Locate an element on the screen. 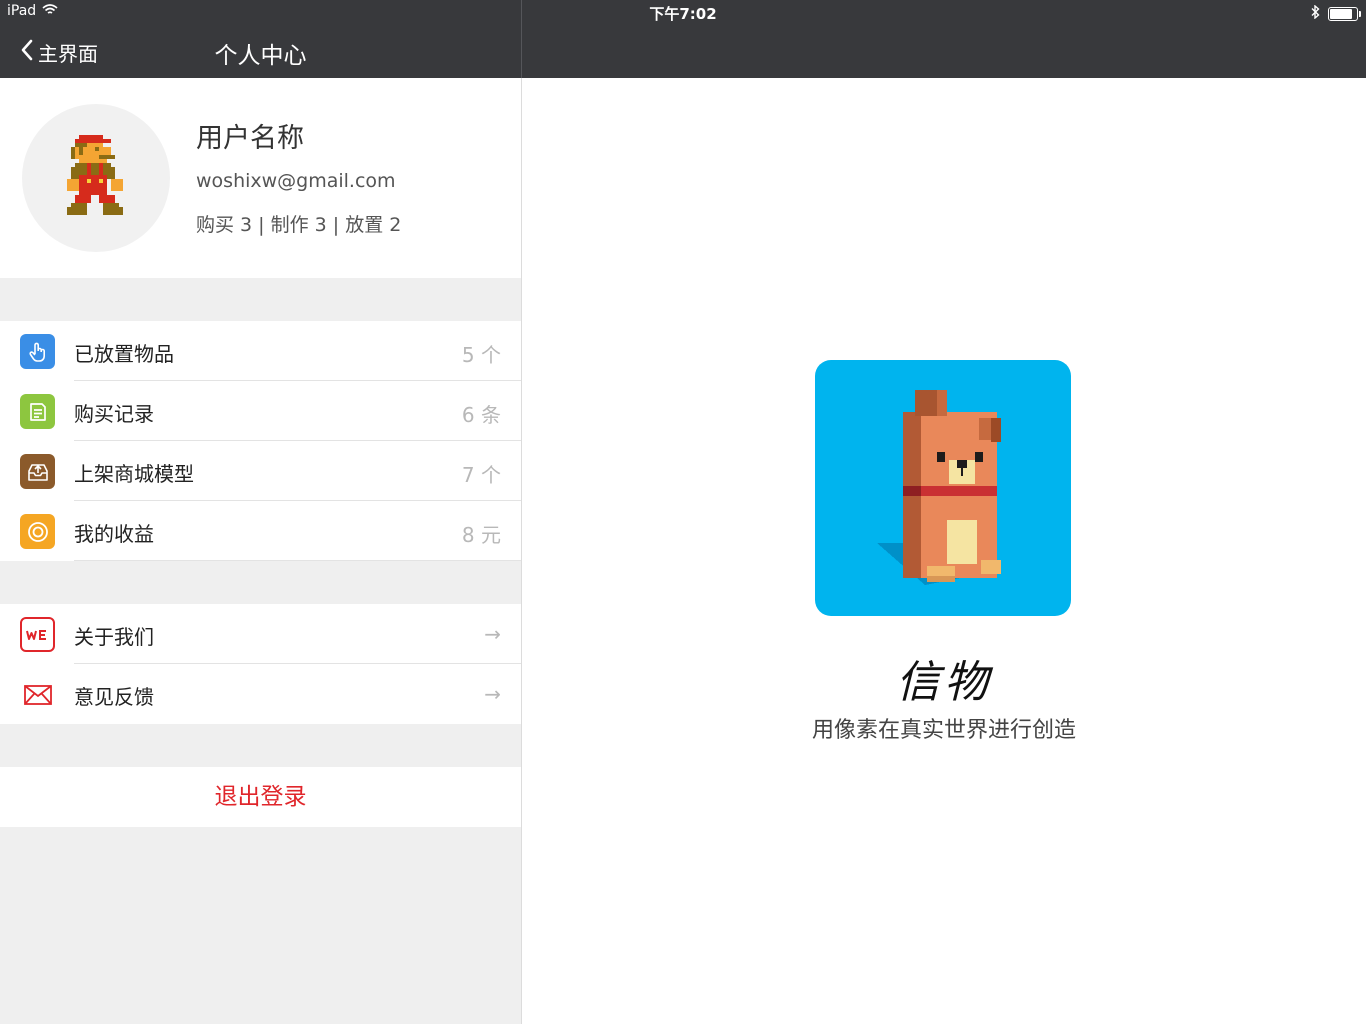  bluetooth-icon is located at coordinates (1315, 13).